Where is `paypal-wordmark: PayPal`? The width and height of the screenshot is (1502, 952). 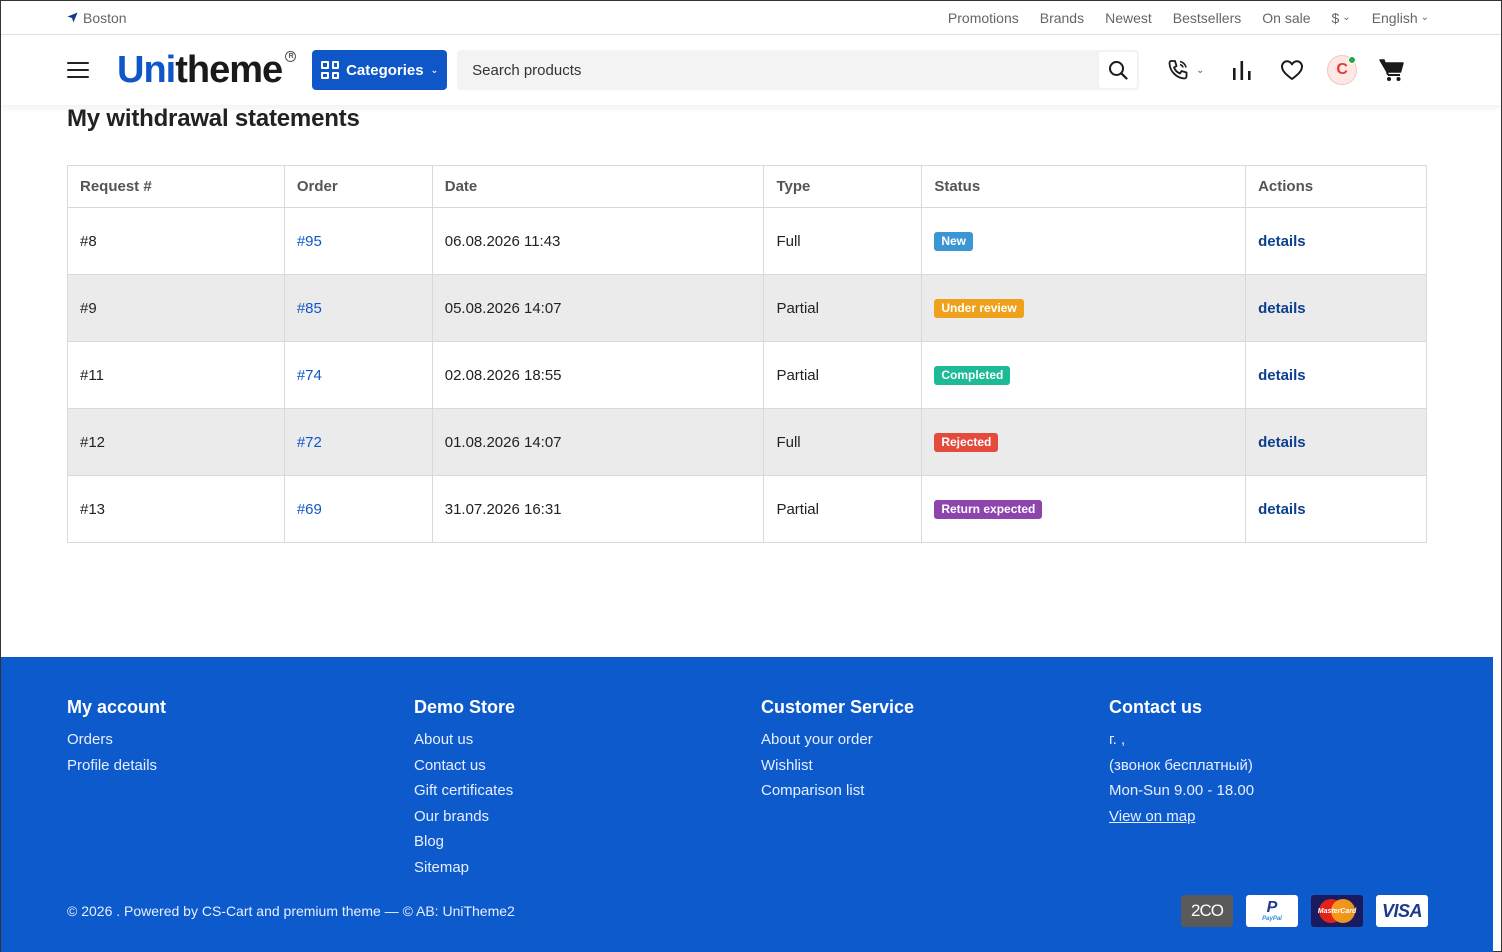
paypal-wordmark: PayPal is located at coordinates (1272, 919).